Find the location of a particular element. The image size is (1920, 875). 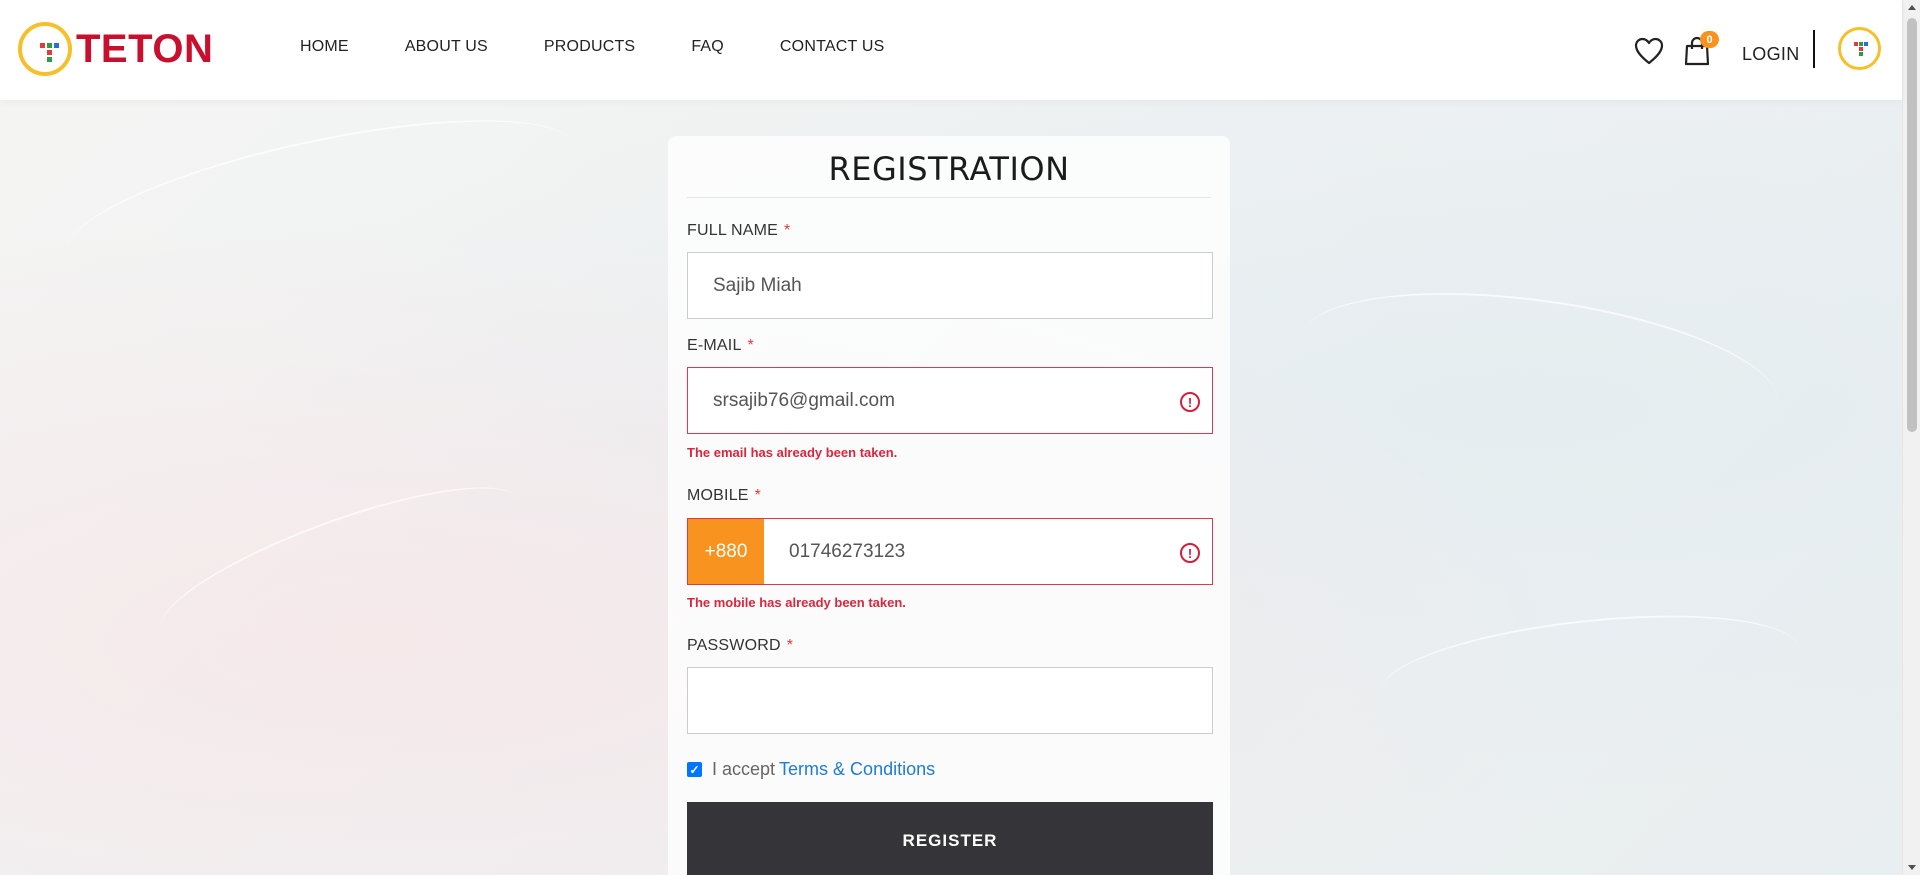

nav-faq: FAQ is located at coordinates (707, 47).